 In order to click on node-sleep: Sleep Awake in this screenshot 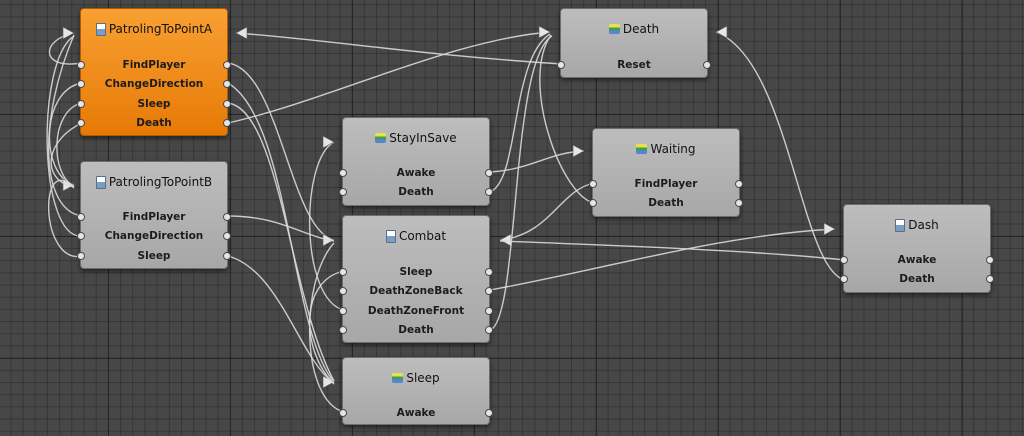, I will do `click(416, 391)`.